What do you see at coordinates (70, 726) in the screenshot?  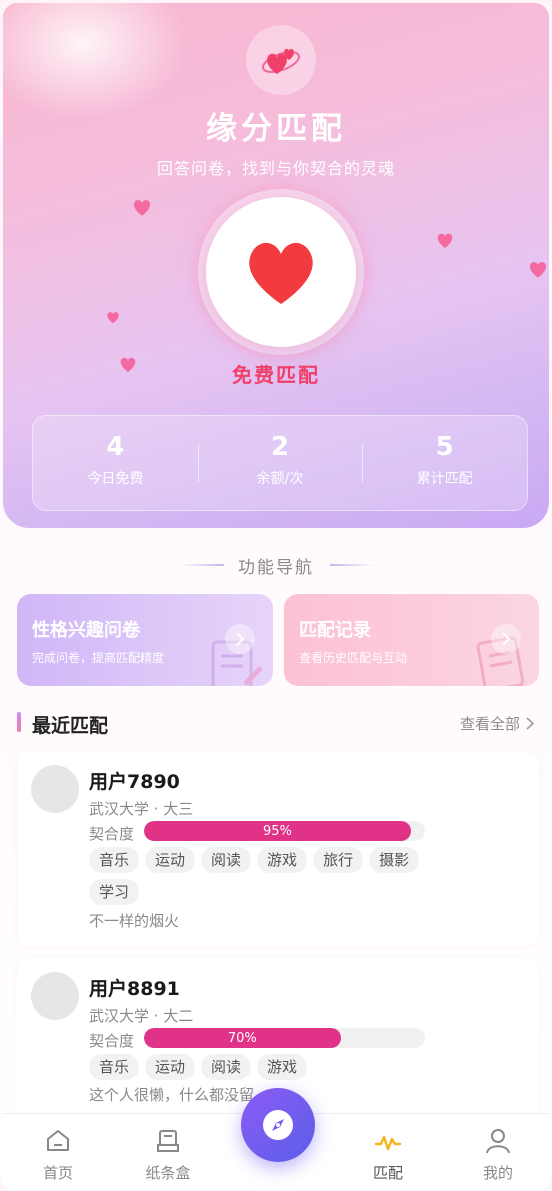 I see `recent-matches-title: 最近匹配` at bounding box center [70, 726].